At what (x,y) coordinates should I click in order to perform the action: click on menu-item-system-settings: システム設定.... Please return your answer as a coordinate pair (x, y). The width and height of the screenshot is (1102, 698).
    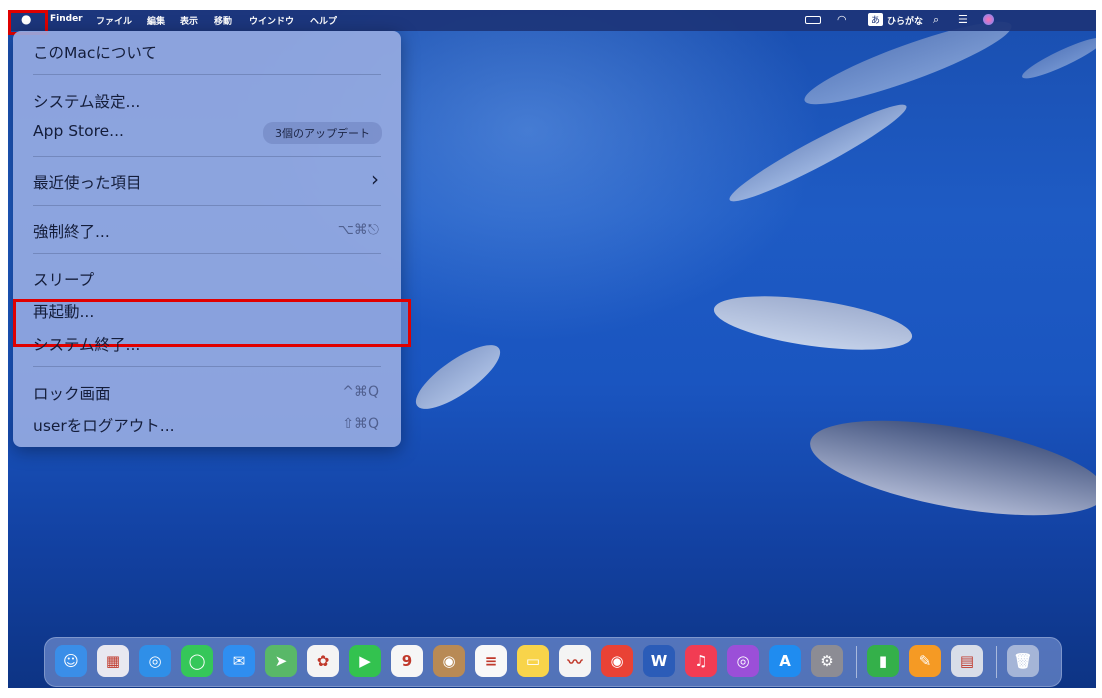
    Looking at the image, I should click on (86, 101).